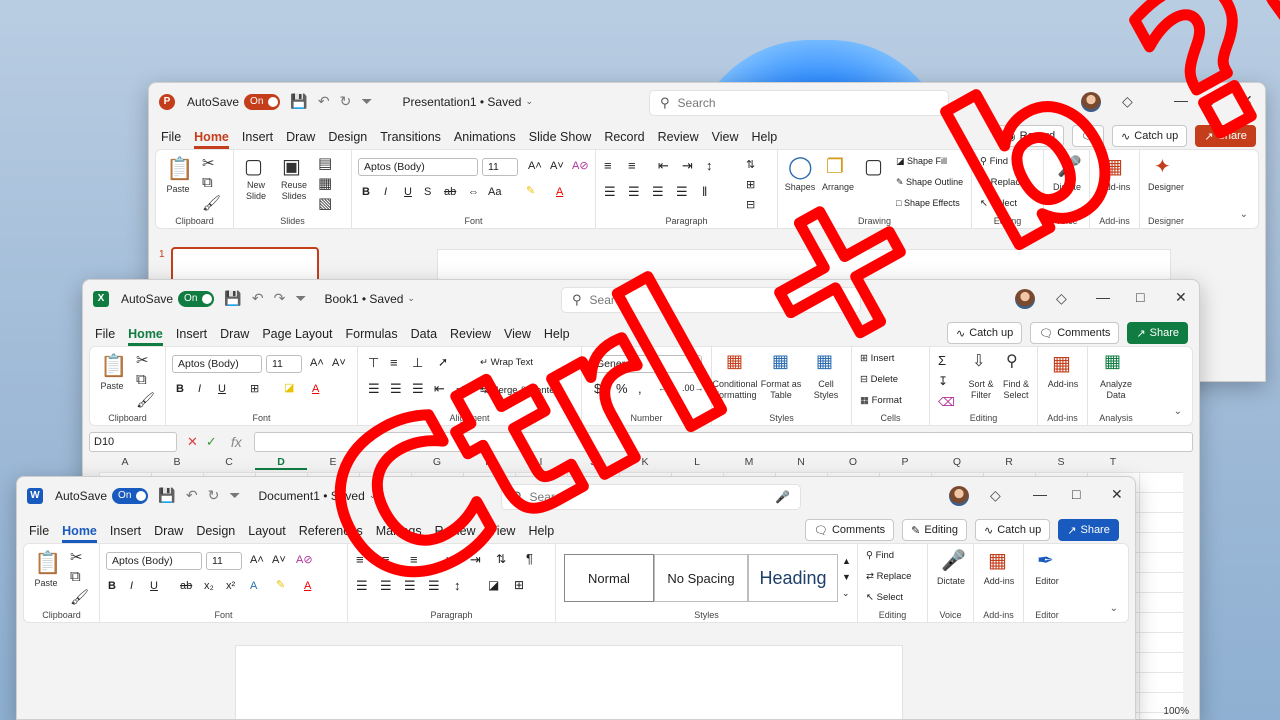 The image size is (1280, 720). What do you see at coordinates (236, 442) in the screenshot?
I see `insert-function-icon: fx` at bounding box center [236, 442].